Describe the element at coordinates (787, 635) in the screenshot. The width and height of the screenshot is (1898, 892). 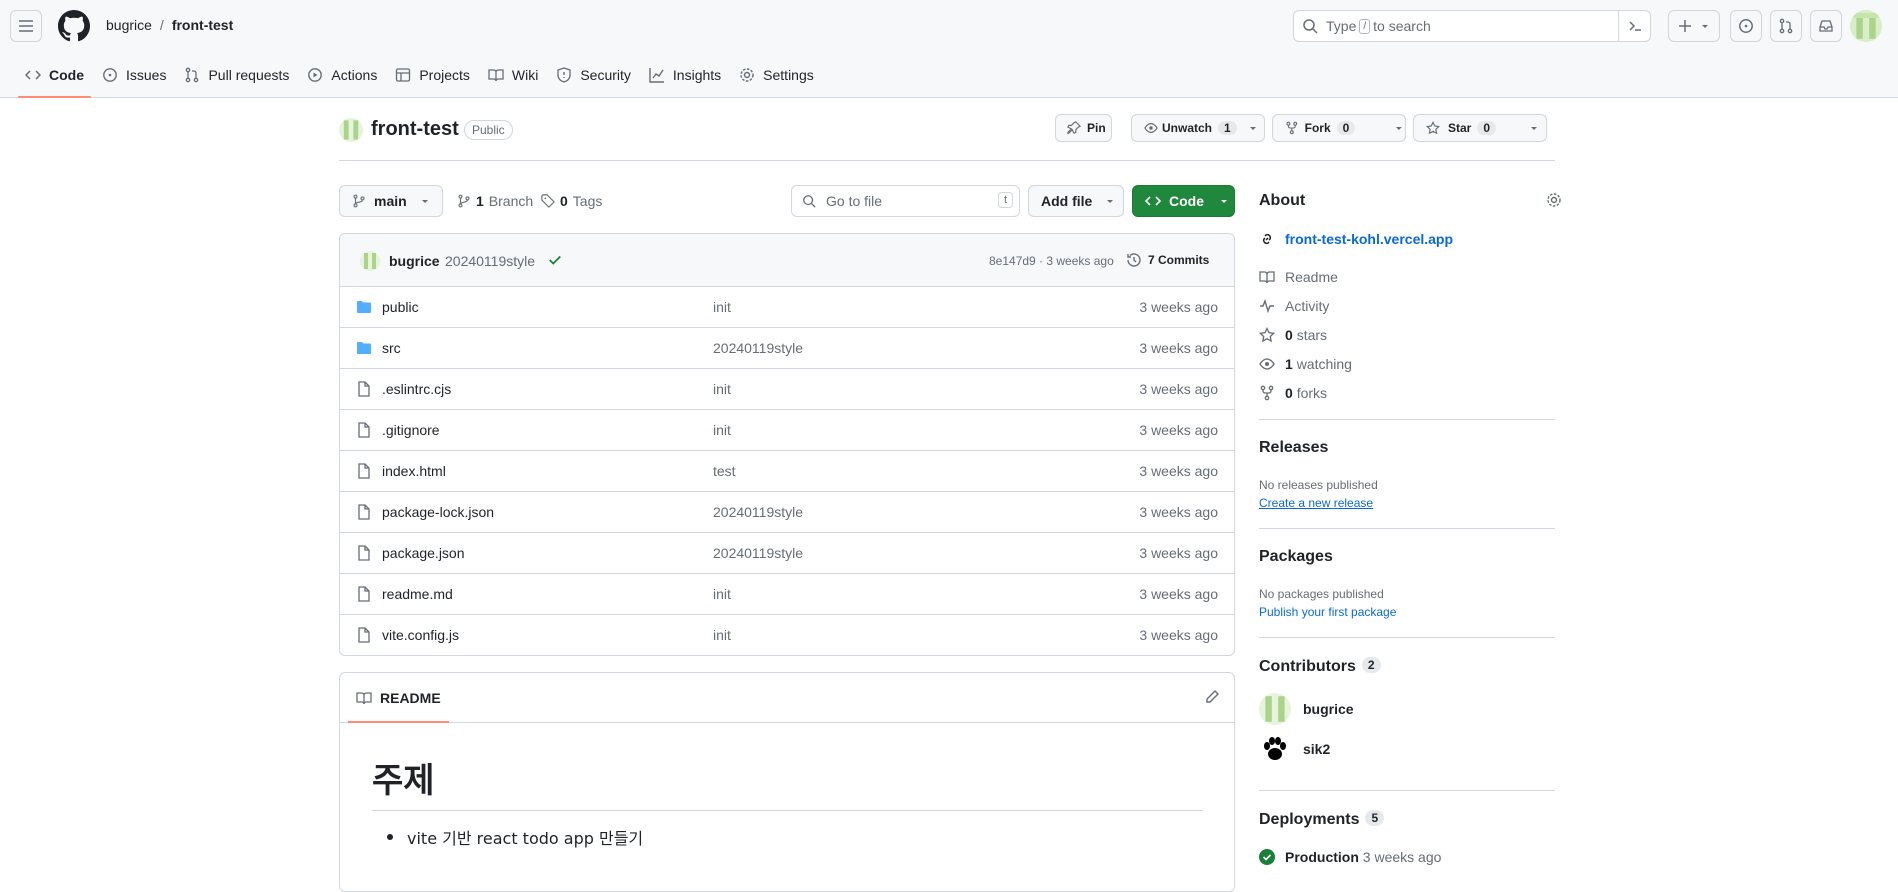
I see `file-row: vite.config.js init 3 weeks ago` at that location.